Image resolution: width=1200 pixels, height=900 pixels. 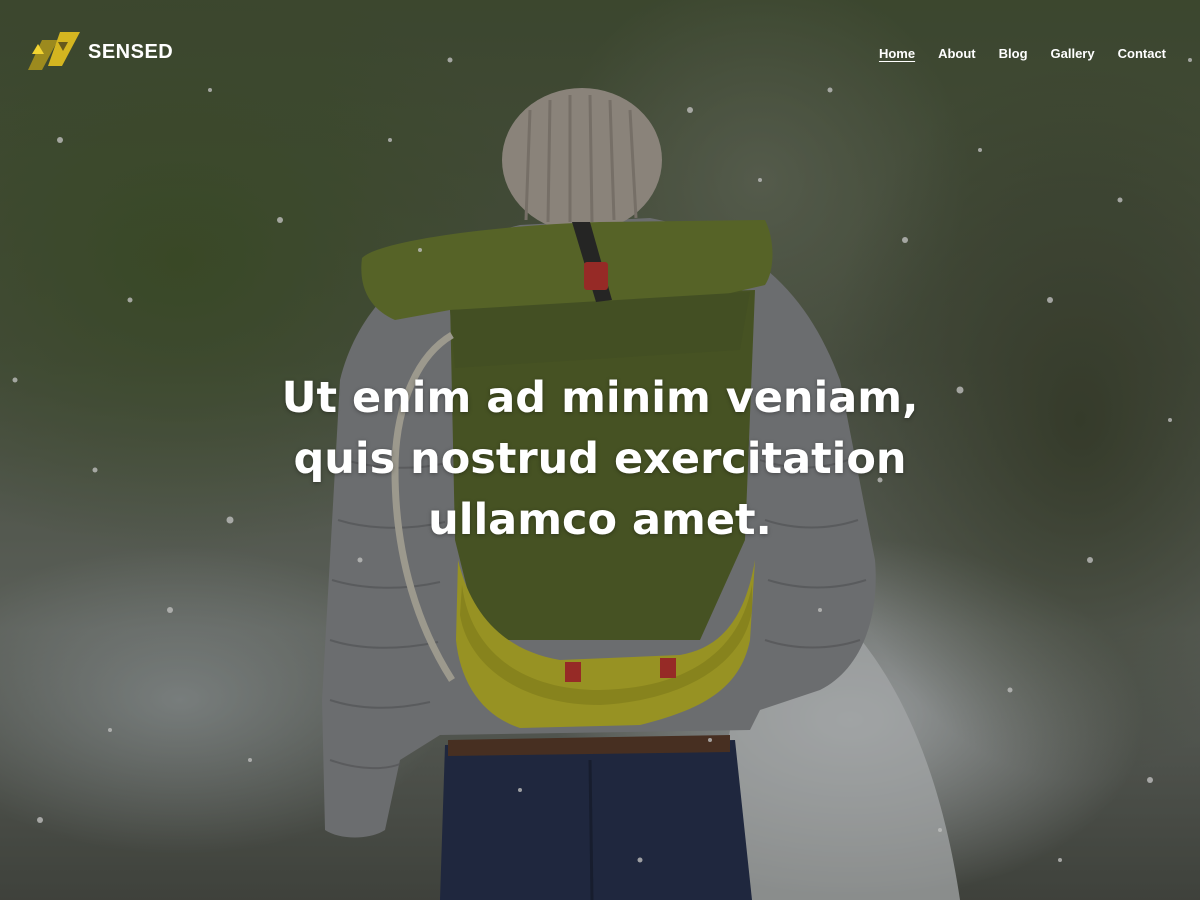 I want to click on nav-contact: Contact, so click(x=1142, y=53).